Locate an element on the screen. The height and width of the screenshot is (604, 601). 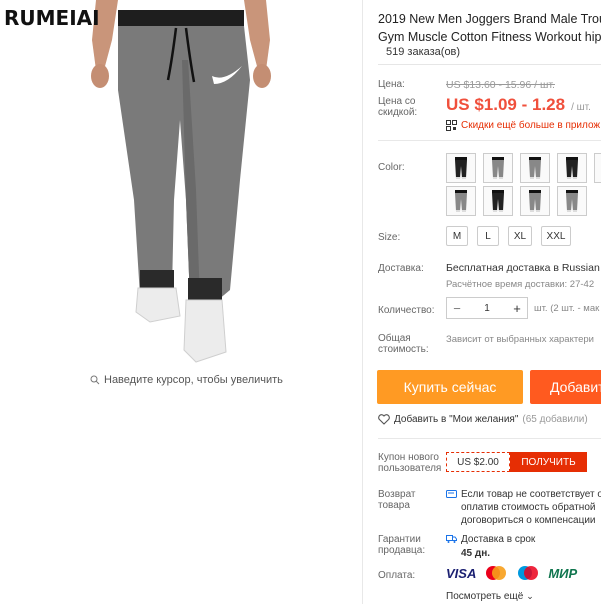
product-title-line2: Gym Muscle Cotton Fitness Workout hip l is located at coordinates (489, 37).